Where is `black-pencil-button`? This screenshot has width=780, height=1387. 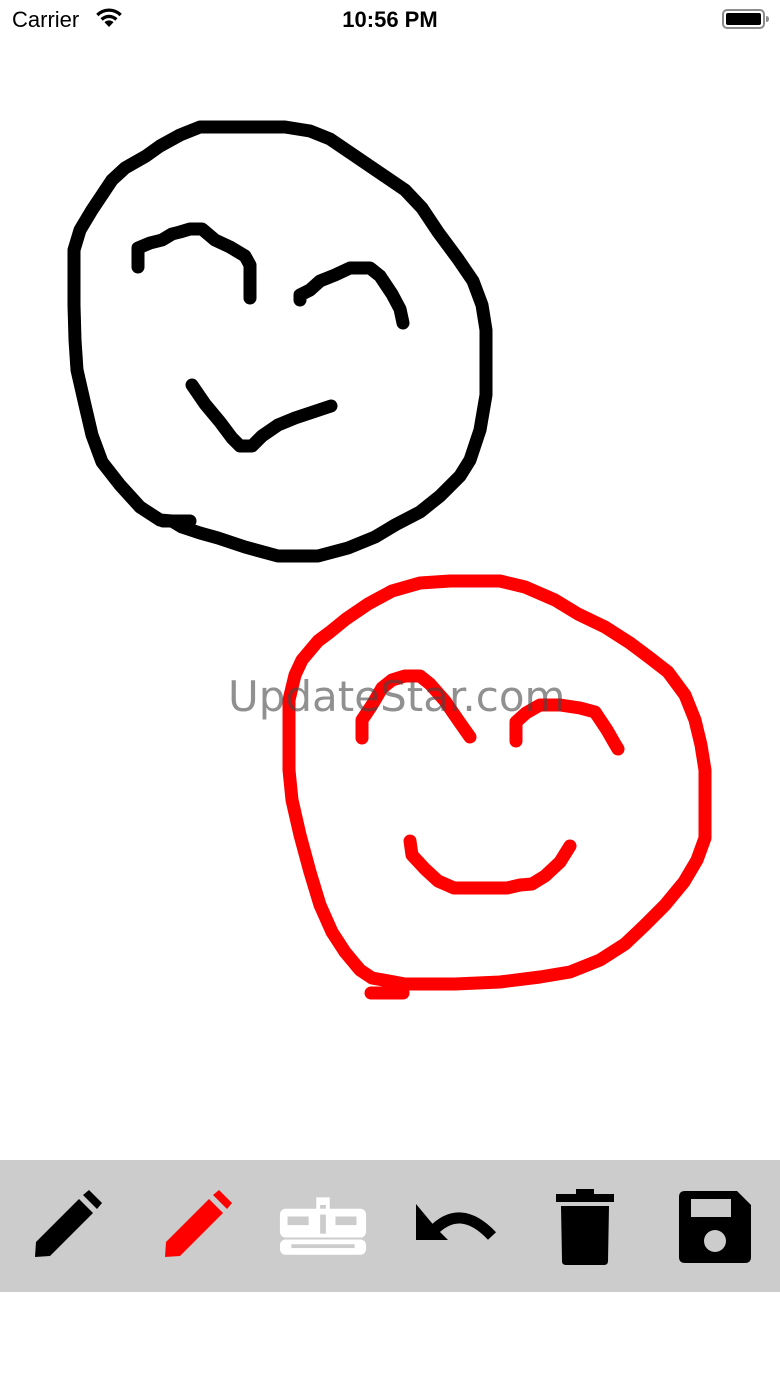
black-pencil-button is located at coordinates (65, 1227).